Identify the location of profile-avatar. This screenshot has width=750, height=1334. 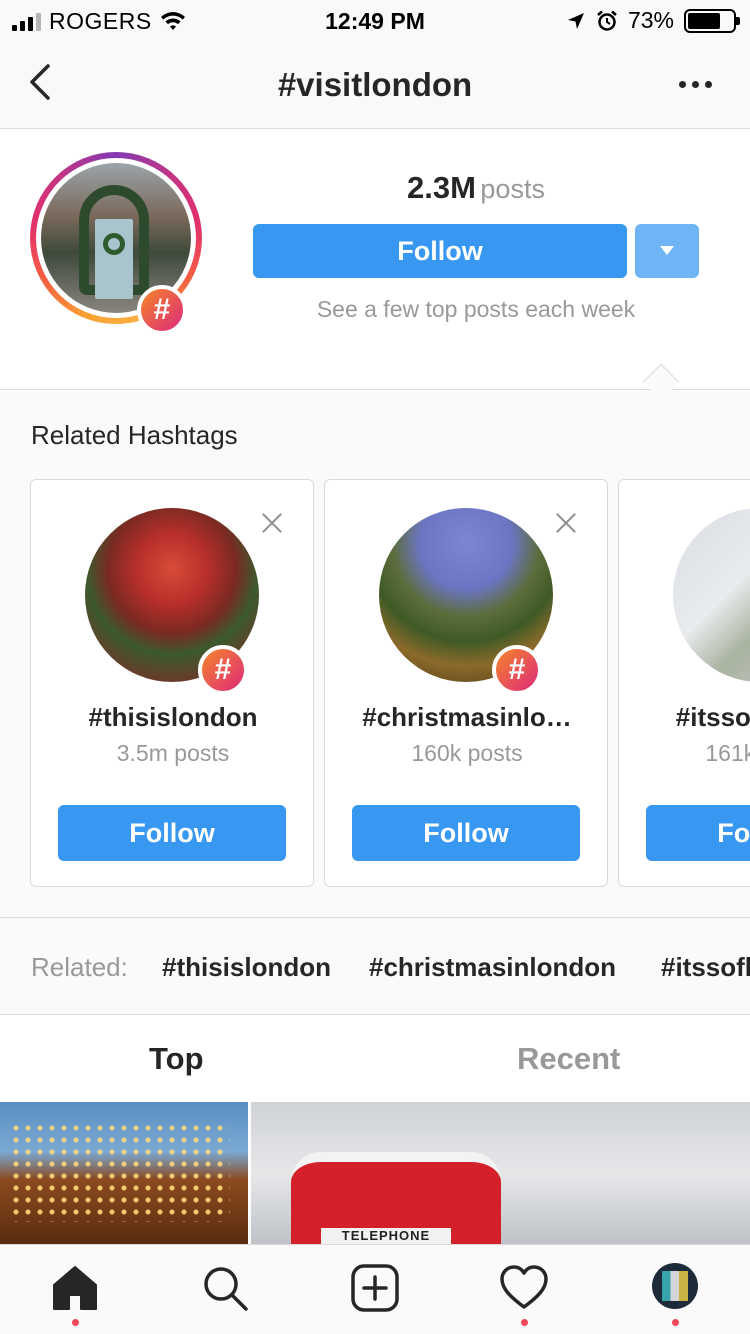
(675, 1286).